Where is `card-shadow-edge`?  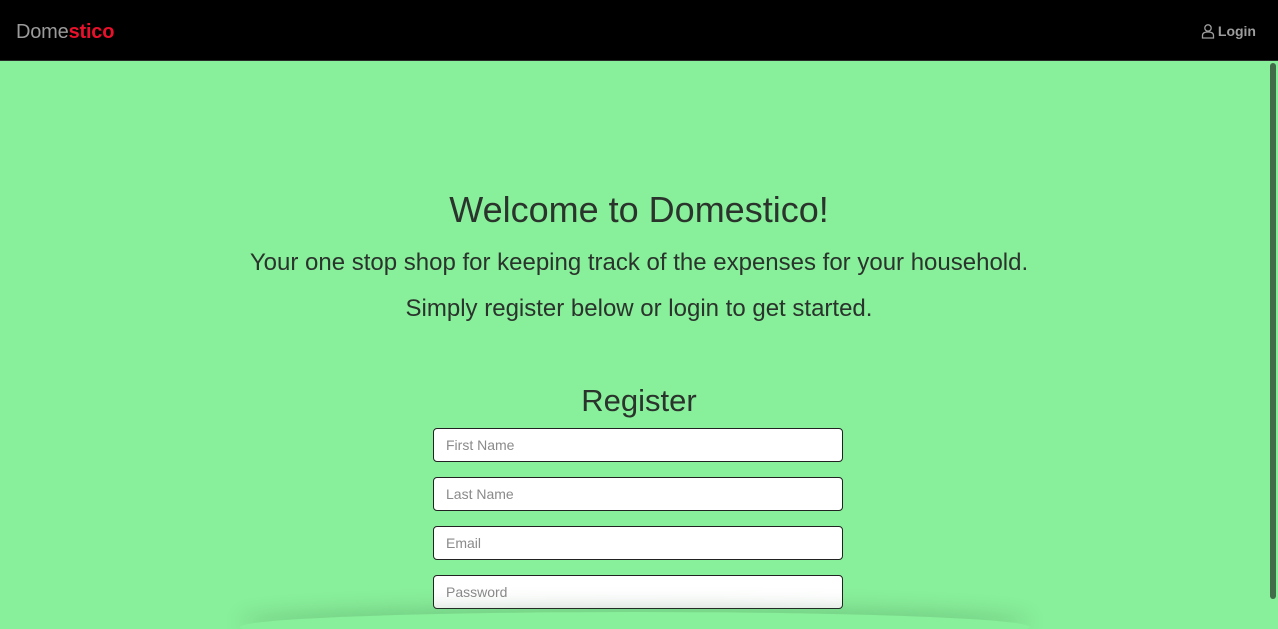 card-shadow-edge is located at coordinates (635, 620).